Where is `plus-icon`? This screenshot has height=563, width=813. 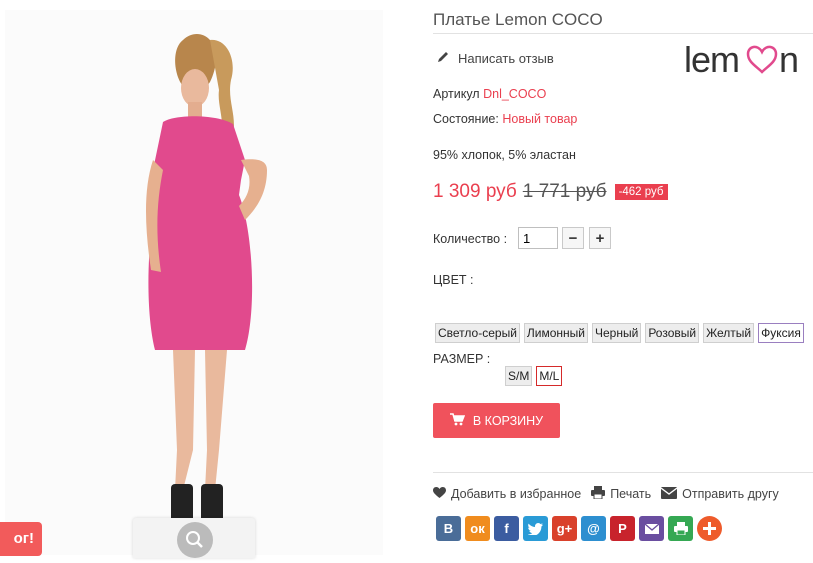 plus-icon is located at coordinates (709, 528).